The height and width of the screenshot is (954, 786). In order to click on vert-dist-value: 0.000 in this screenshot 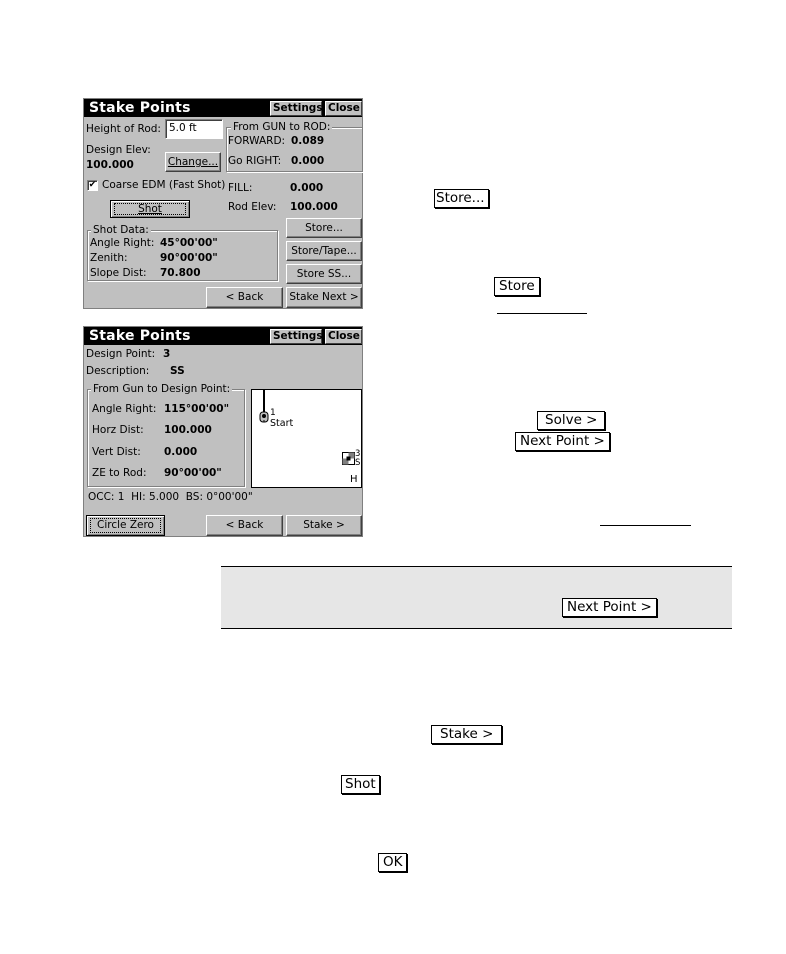, I will do `click(181, 452)`.